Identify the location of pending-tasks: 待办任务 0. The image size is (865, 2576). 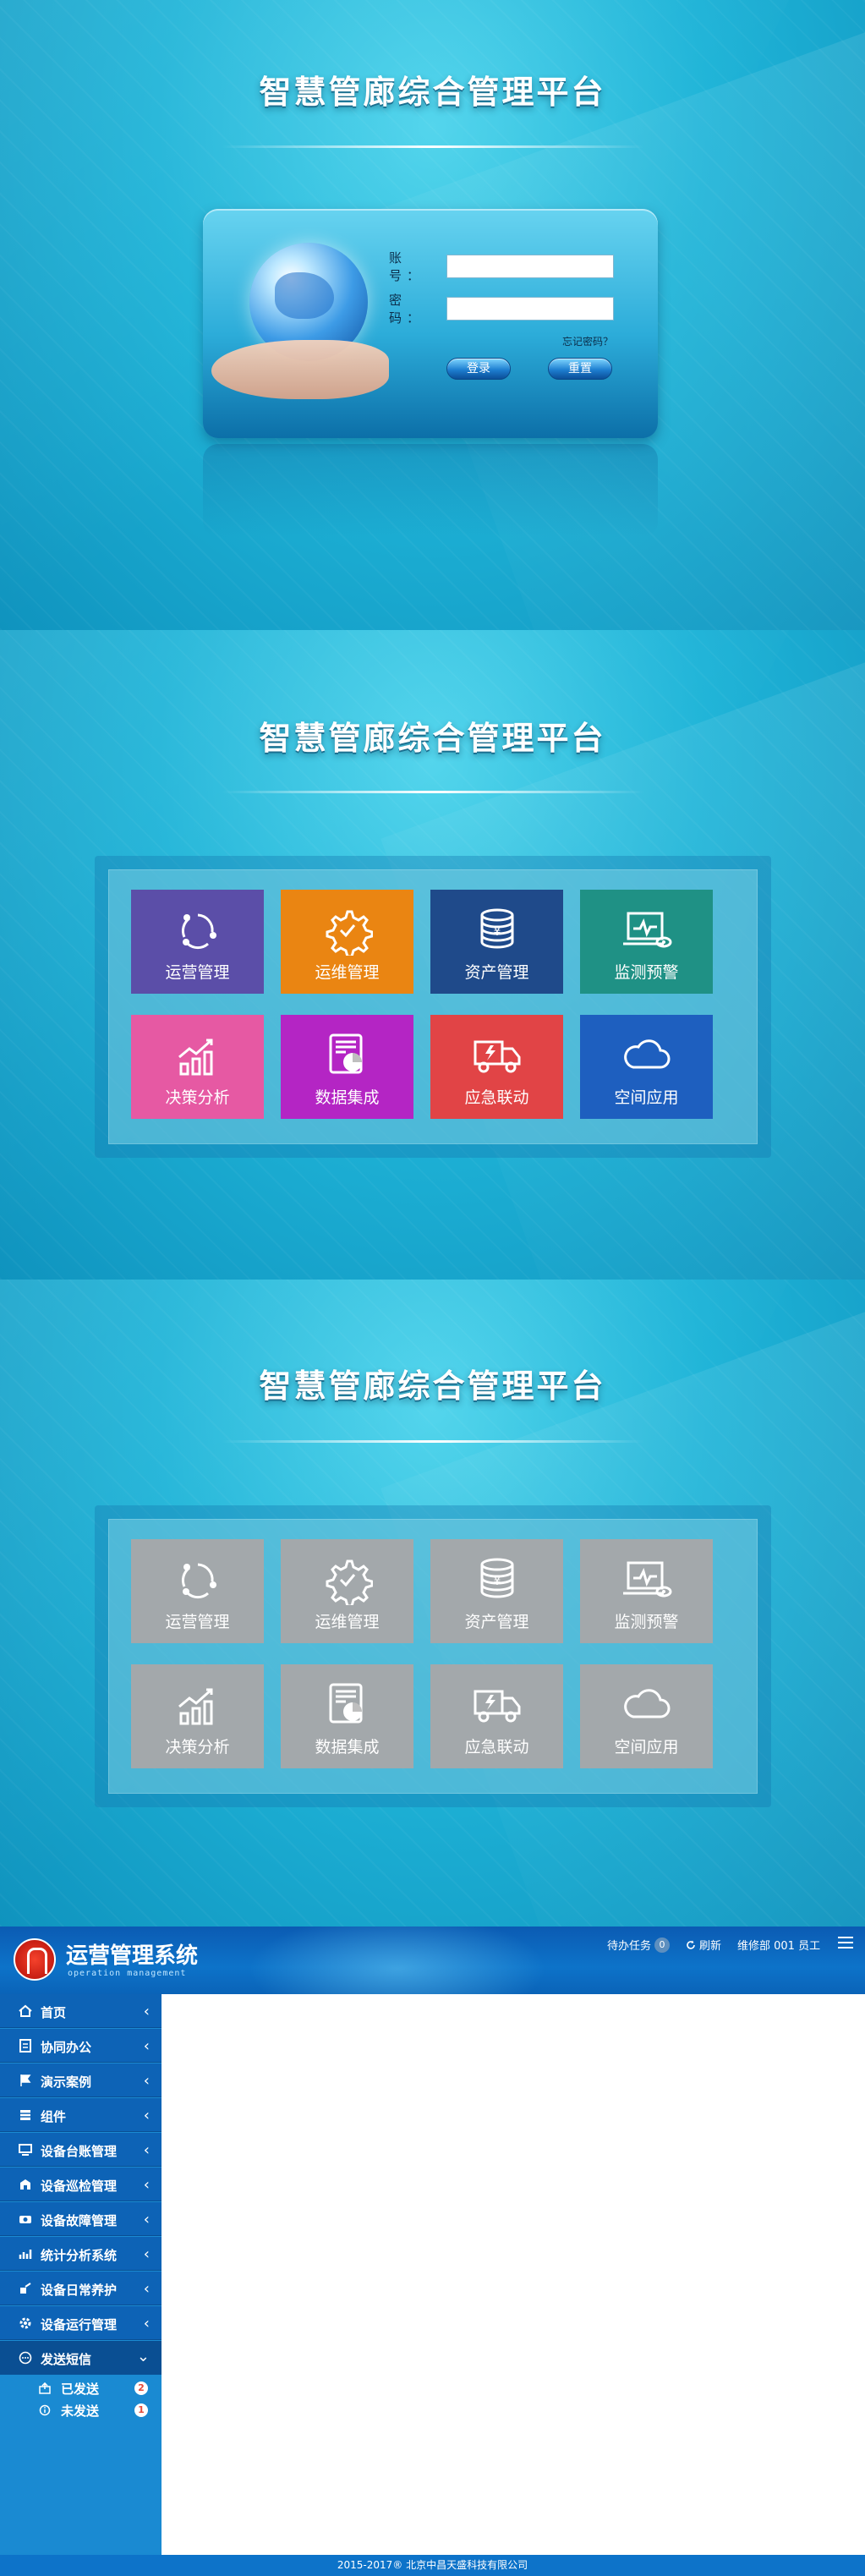
(639, 1945).